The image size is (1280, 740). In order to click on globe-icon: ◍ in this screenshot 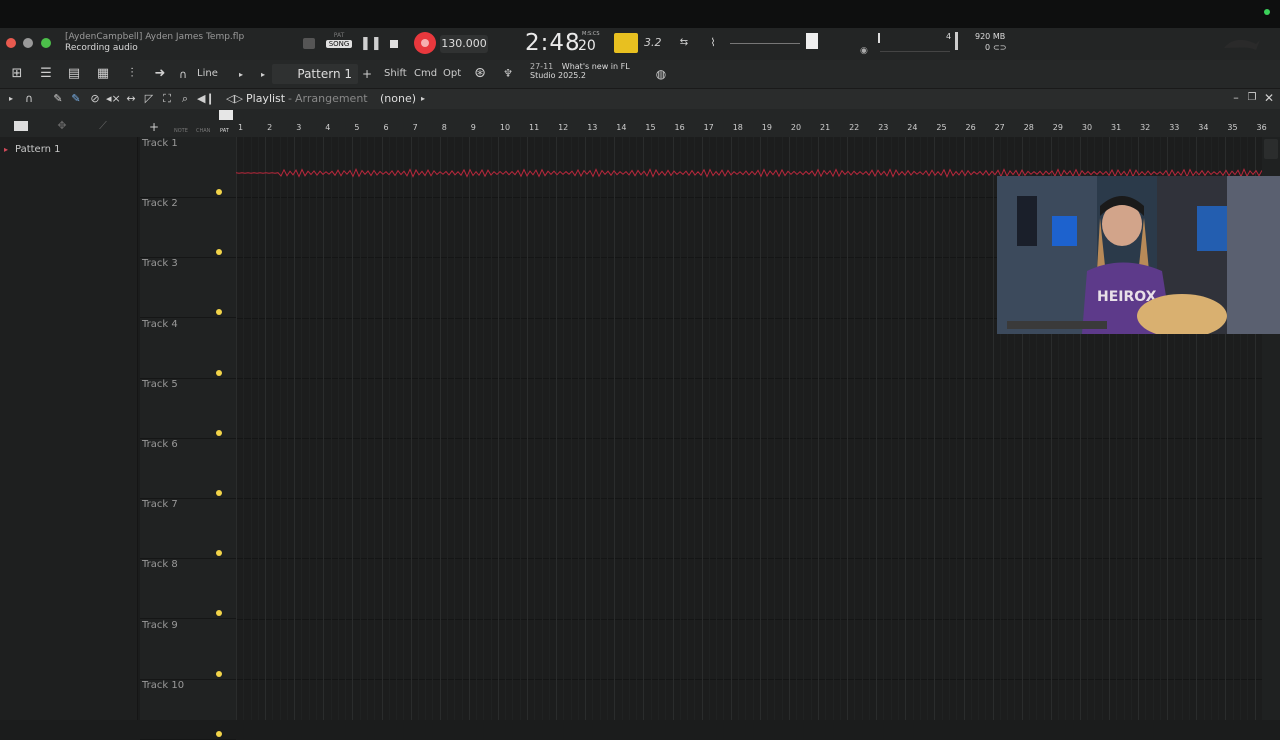, I will do `click(661, 74)`.